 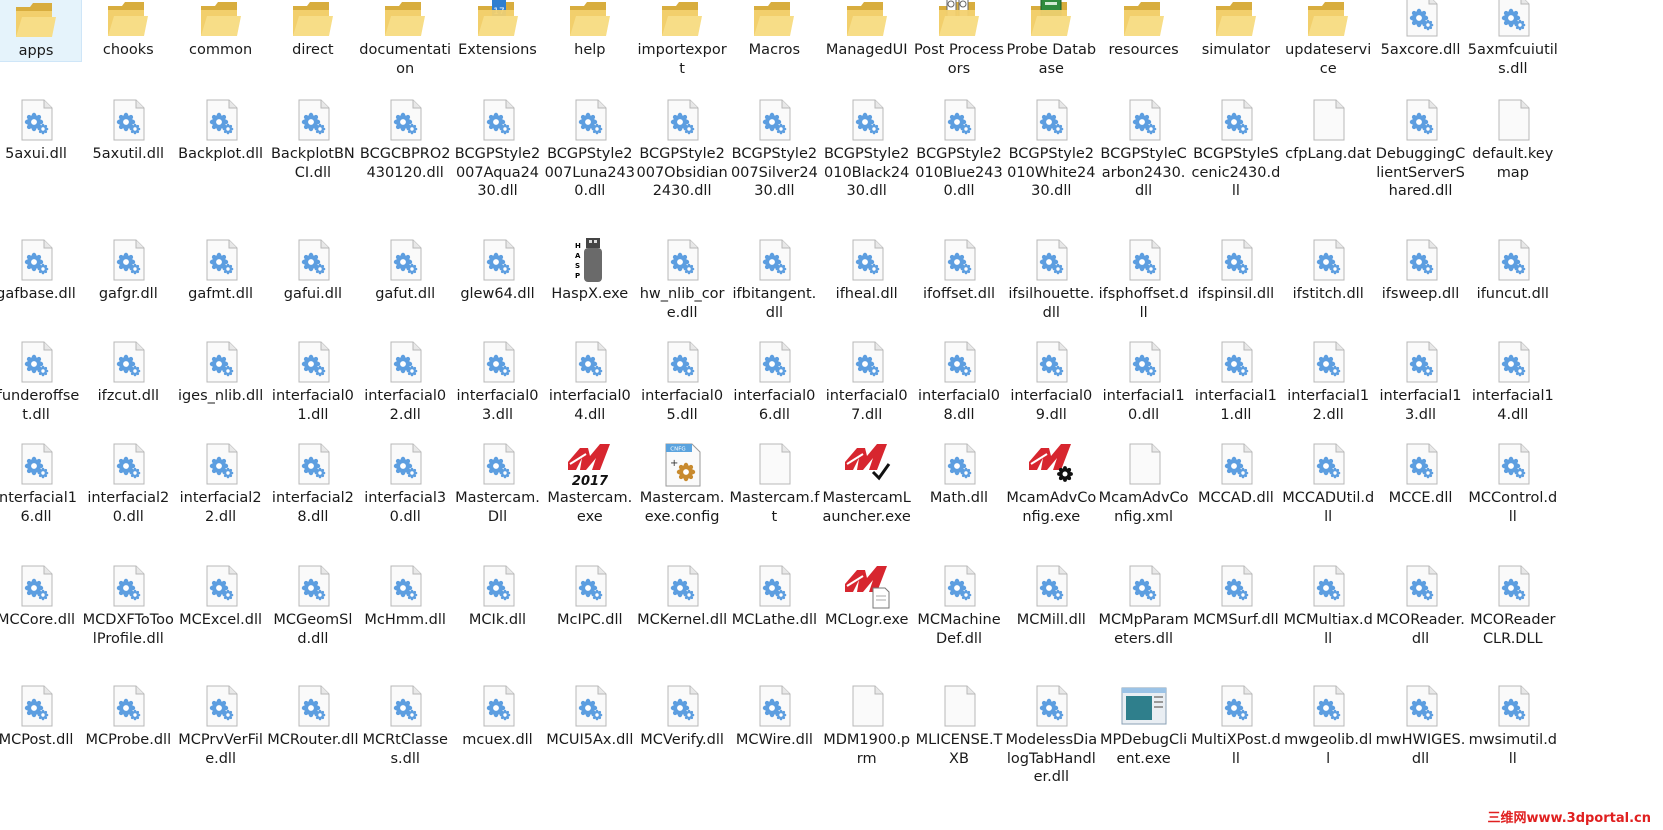 I want to click on file-item: BCGPStyle2007Silver2430.dll, so click(x=774, y=148).